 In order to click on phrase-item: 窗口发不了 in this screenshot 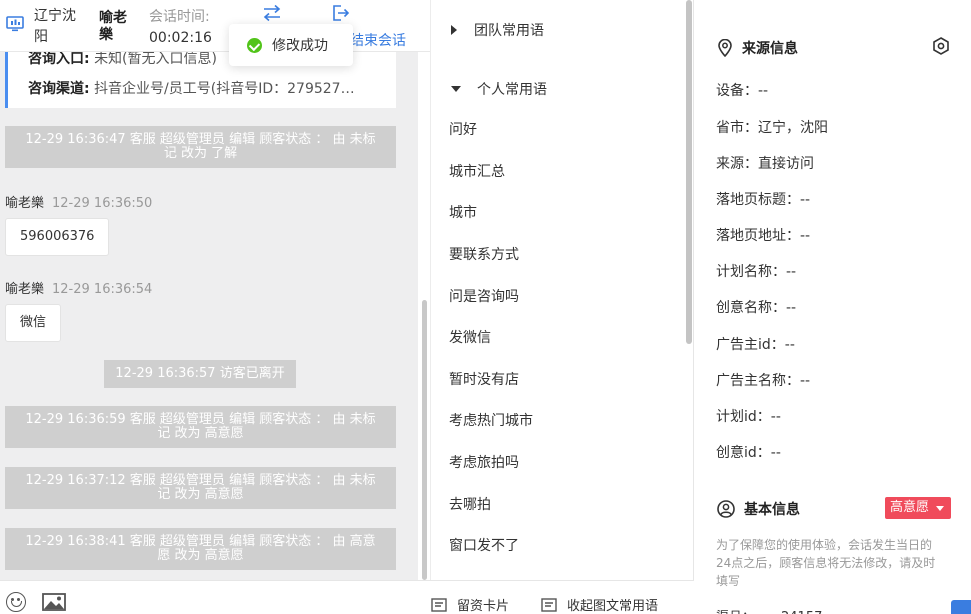, I will do `click(484, 545)`.